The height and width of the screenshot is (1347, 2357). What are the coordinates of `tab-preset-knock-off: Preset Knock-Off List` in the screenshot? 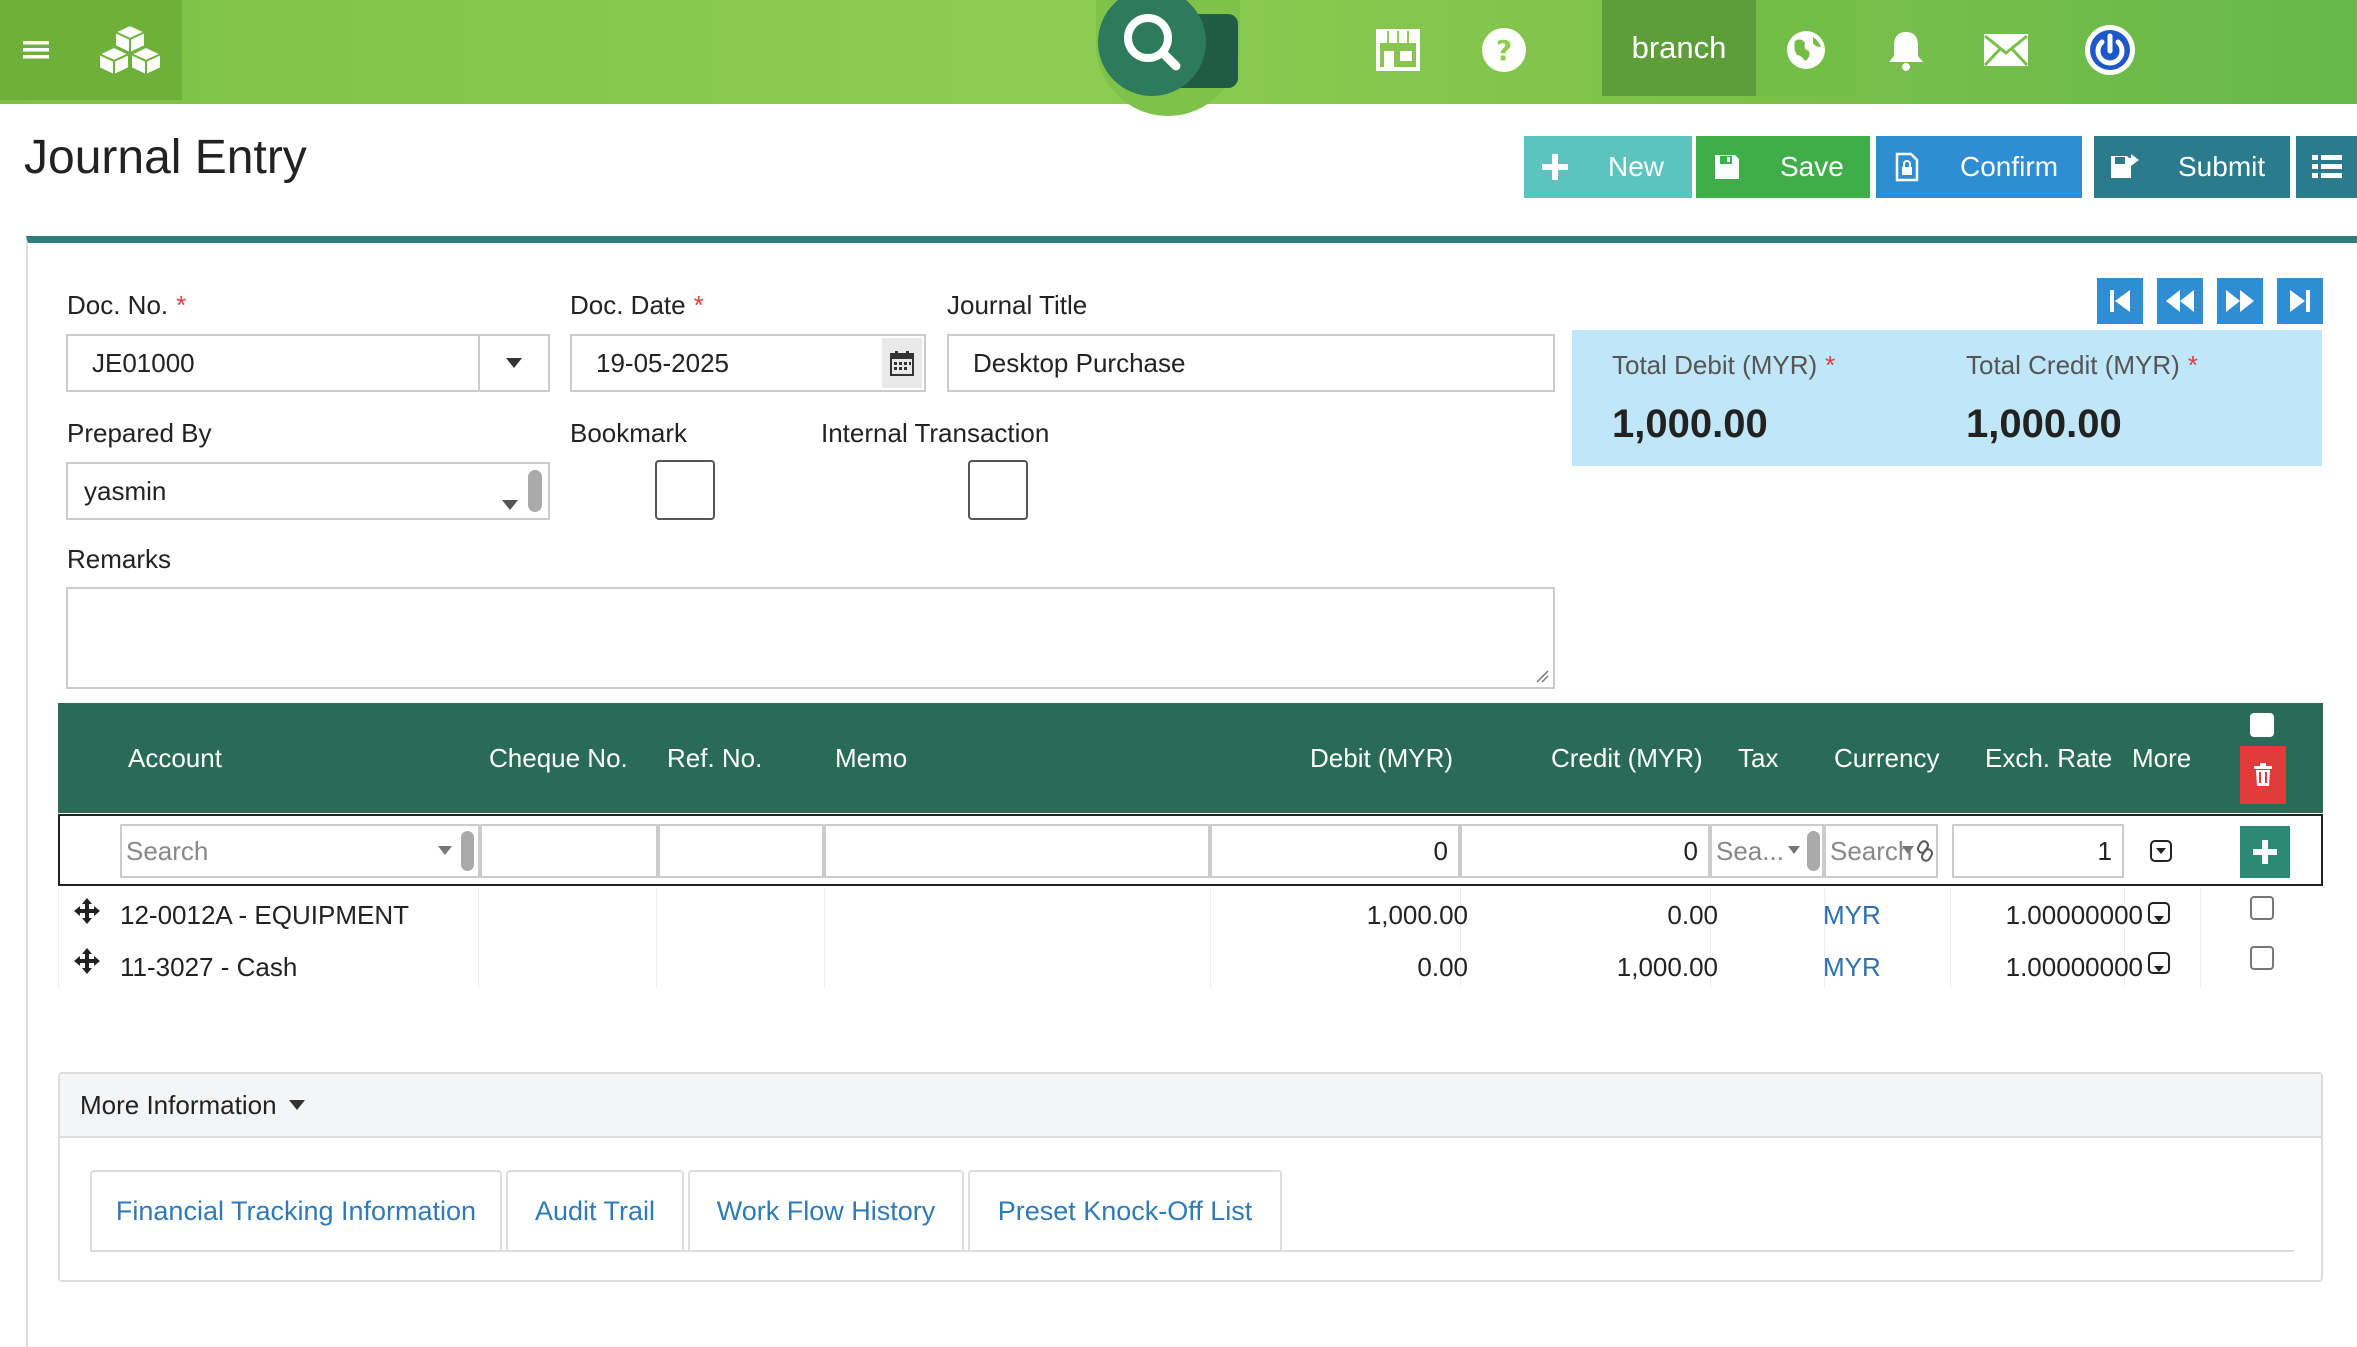 It's located at (1125, 1210).